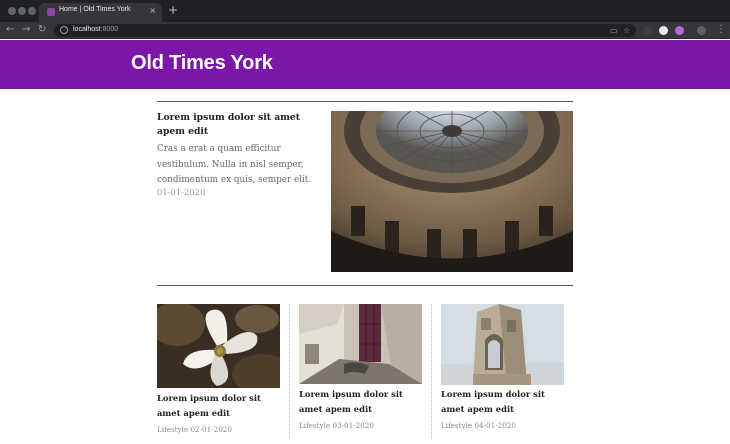 This screenshot has width=730, height=444. I want to click on tower-photo, so click(502, 344).